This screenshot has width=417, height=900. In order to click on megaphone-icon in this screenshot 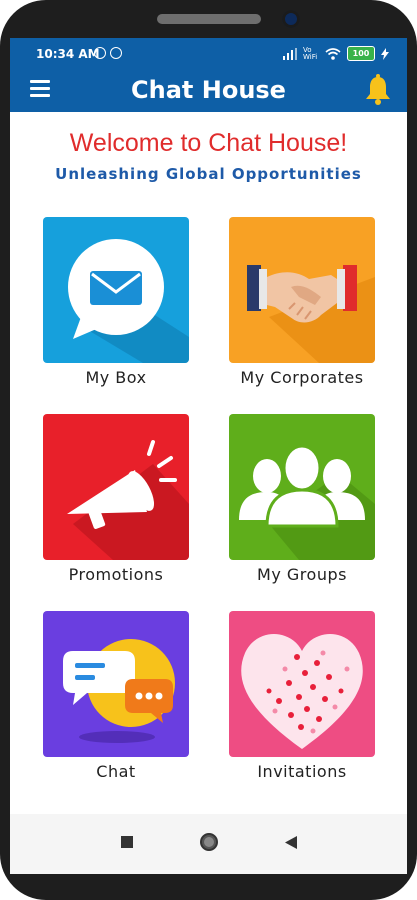, I will do `click(116, 487)`.